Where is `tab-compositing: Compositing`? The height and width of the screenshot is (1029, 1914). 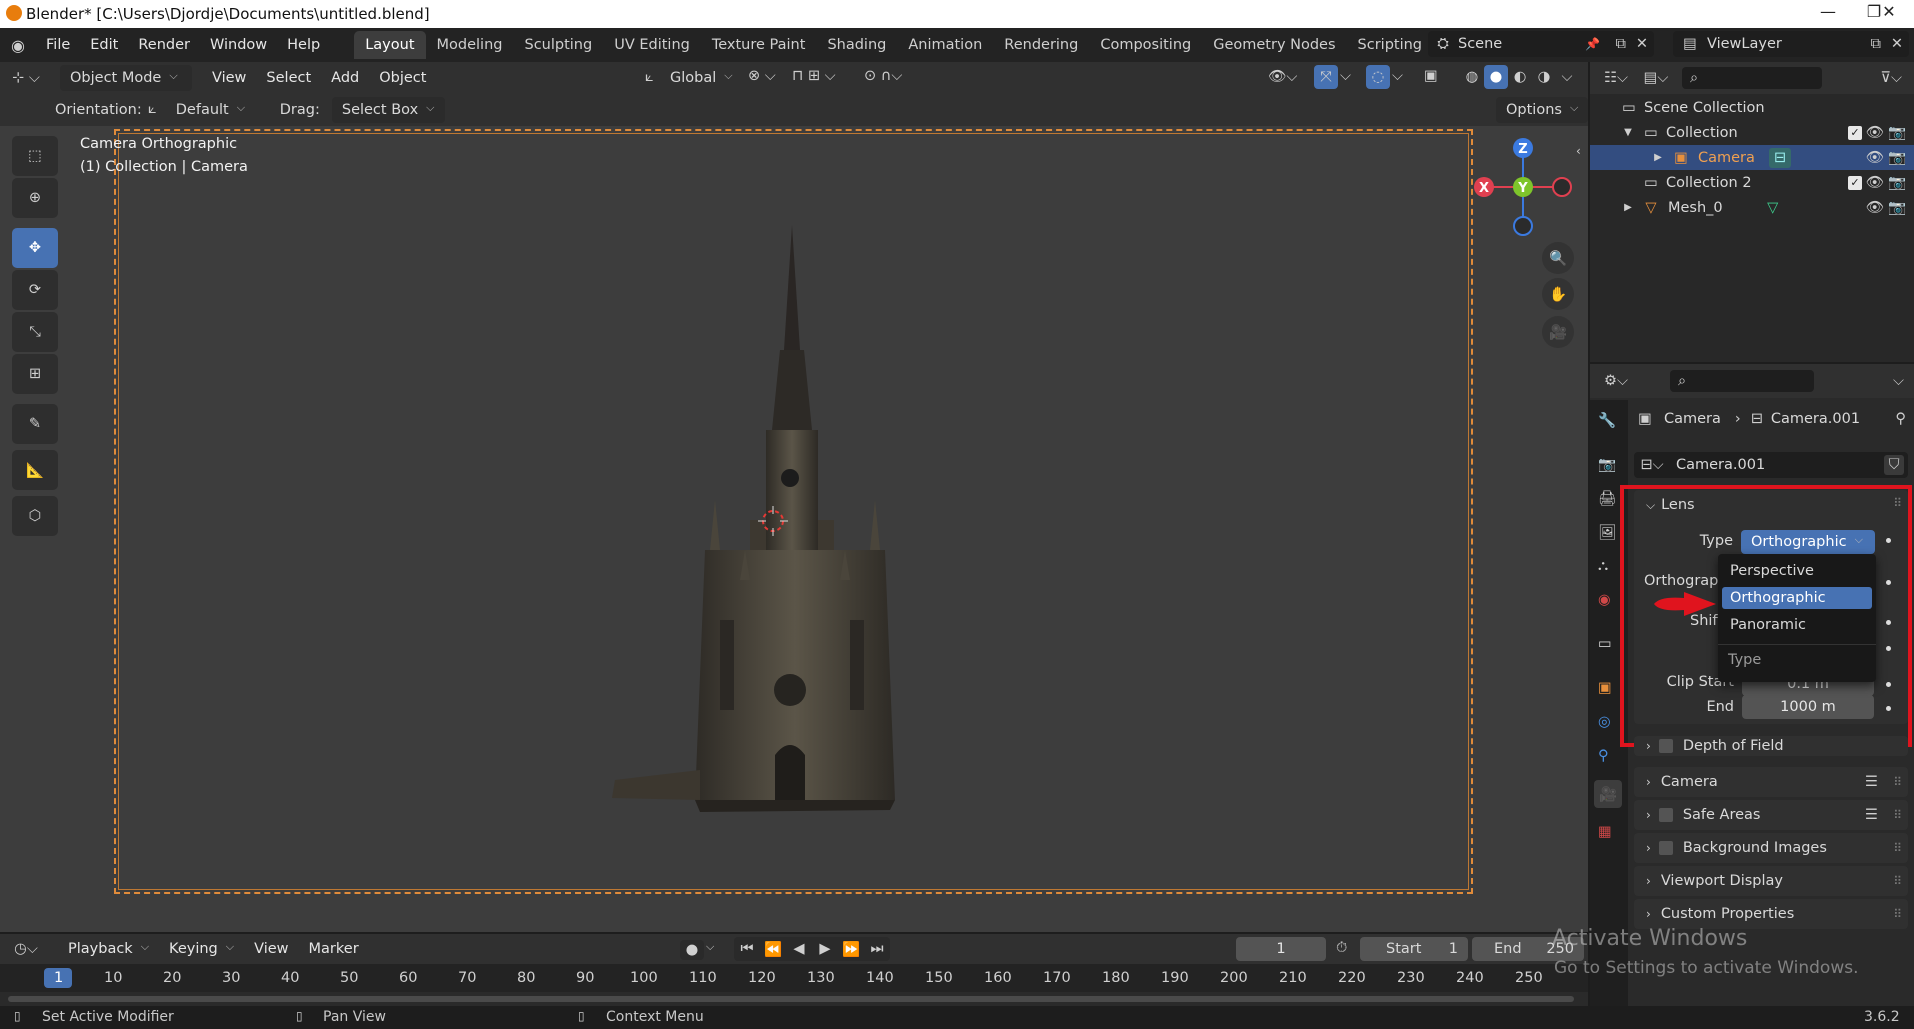 tab-compositing: Compositing is located at coordinates (1145, 45).